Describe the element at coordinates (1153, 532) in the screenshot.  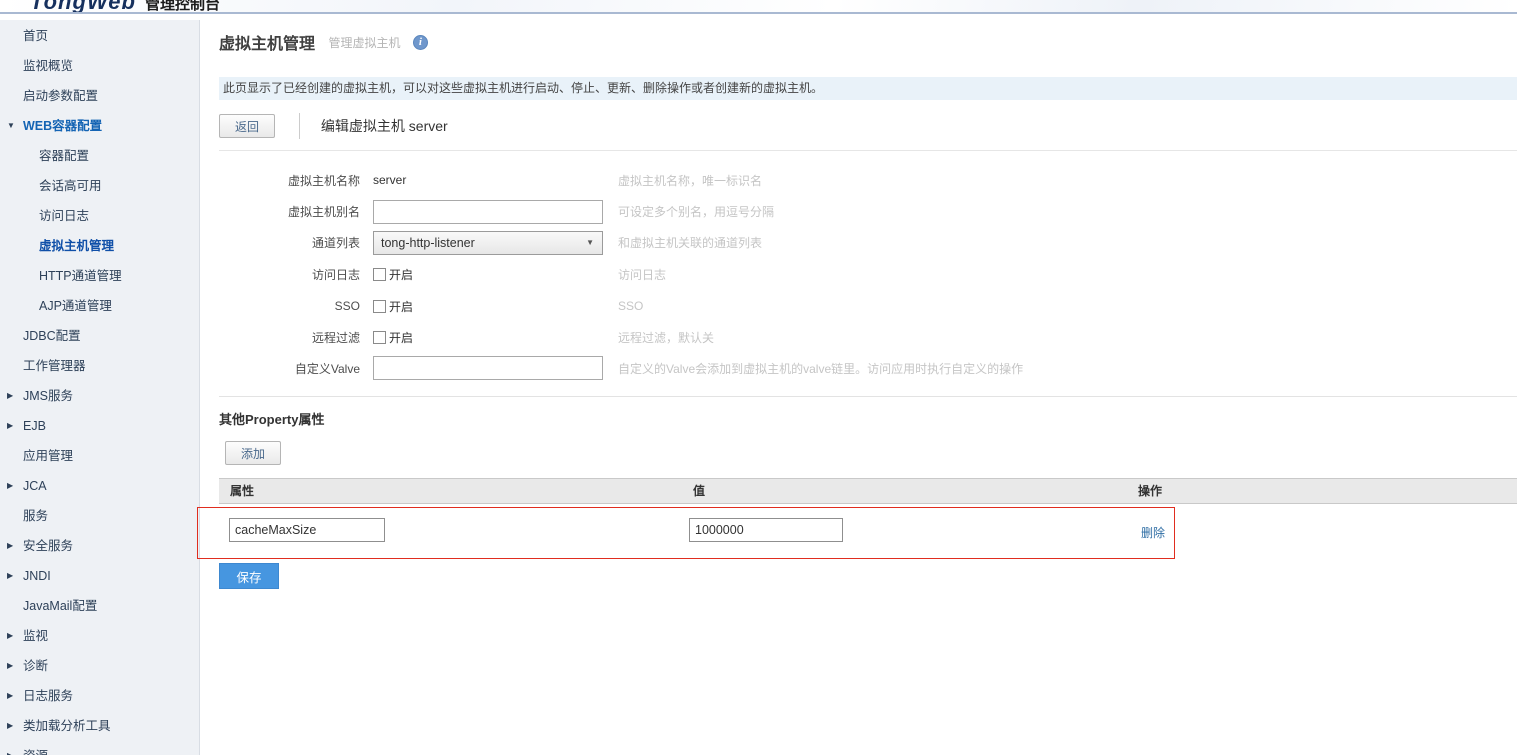
I see `delete-link: 删除` at that location.